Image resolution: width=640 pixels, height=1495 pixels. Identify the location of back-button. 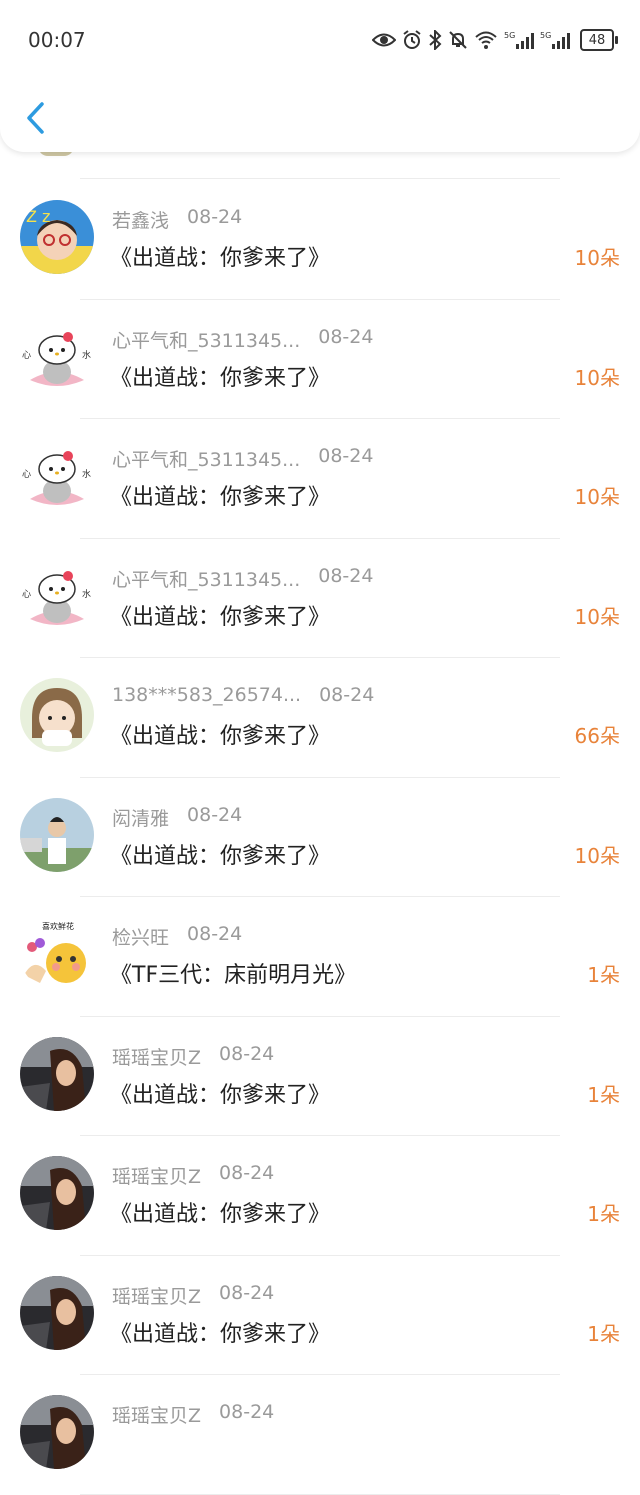
(35, 118).